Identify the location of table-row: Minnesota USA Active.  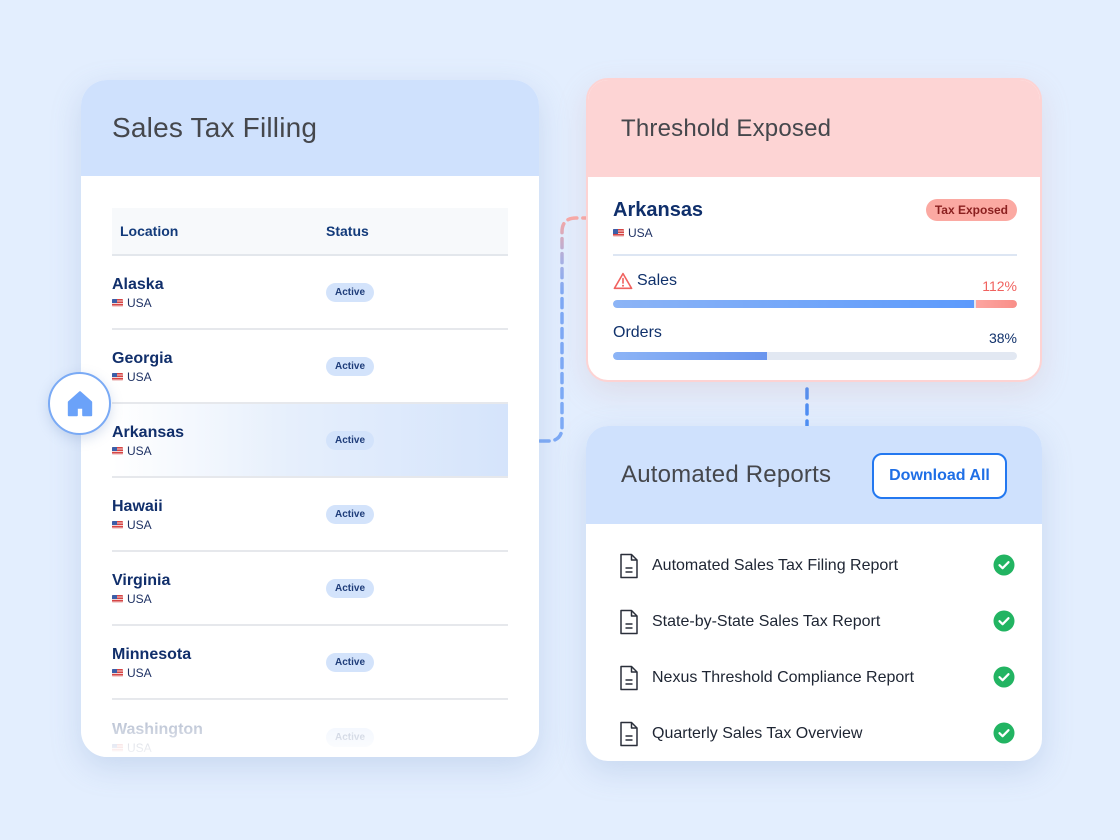
(310, 663).